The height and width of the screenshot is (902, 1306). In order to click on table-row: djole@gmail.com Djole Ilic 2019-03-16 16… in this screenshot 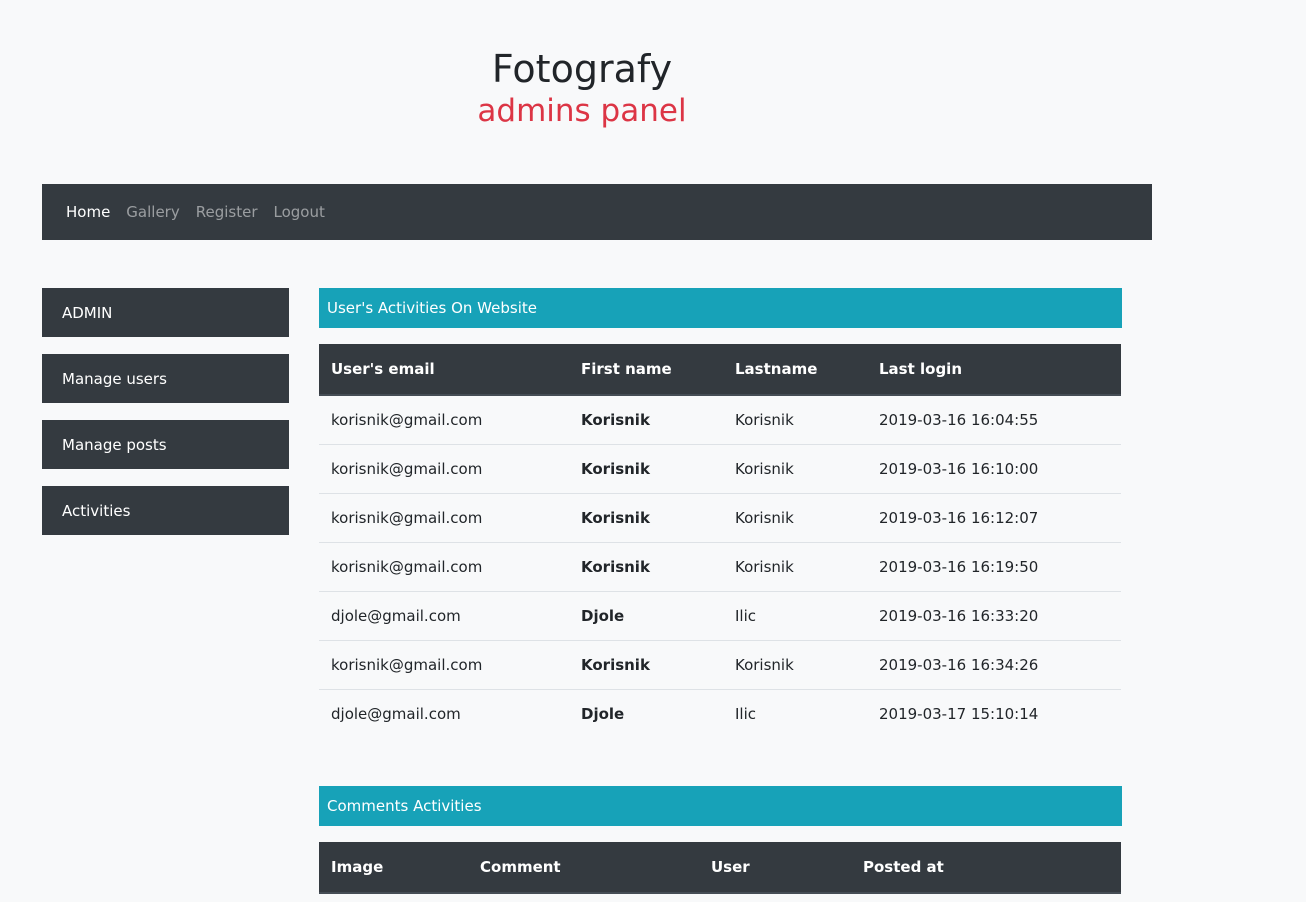, I will do `click(720, 615)`.